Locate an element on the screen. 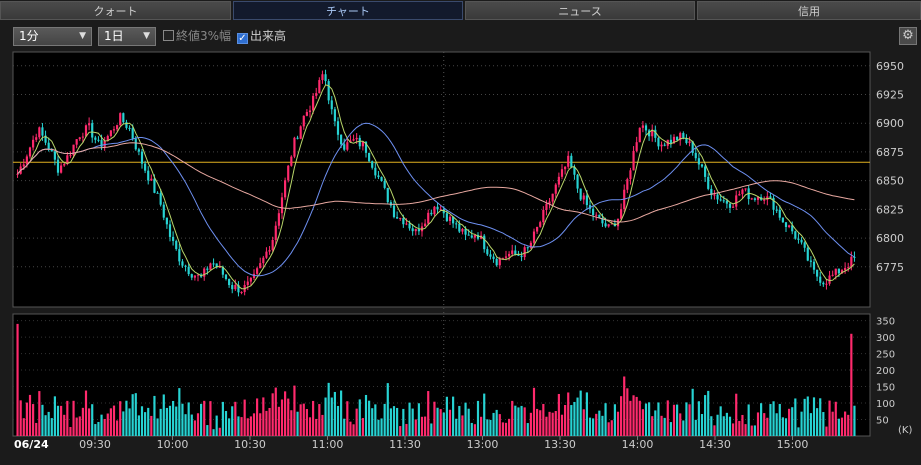  date-label: 06/24 is located at coordinates (31, 444).